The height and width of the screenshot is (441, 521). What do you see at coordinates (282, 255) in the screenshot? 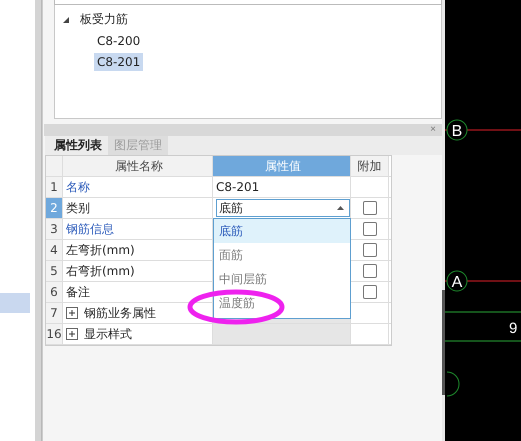
I see `dropdown-option: 面筋` at bounding box center [282, 255].